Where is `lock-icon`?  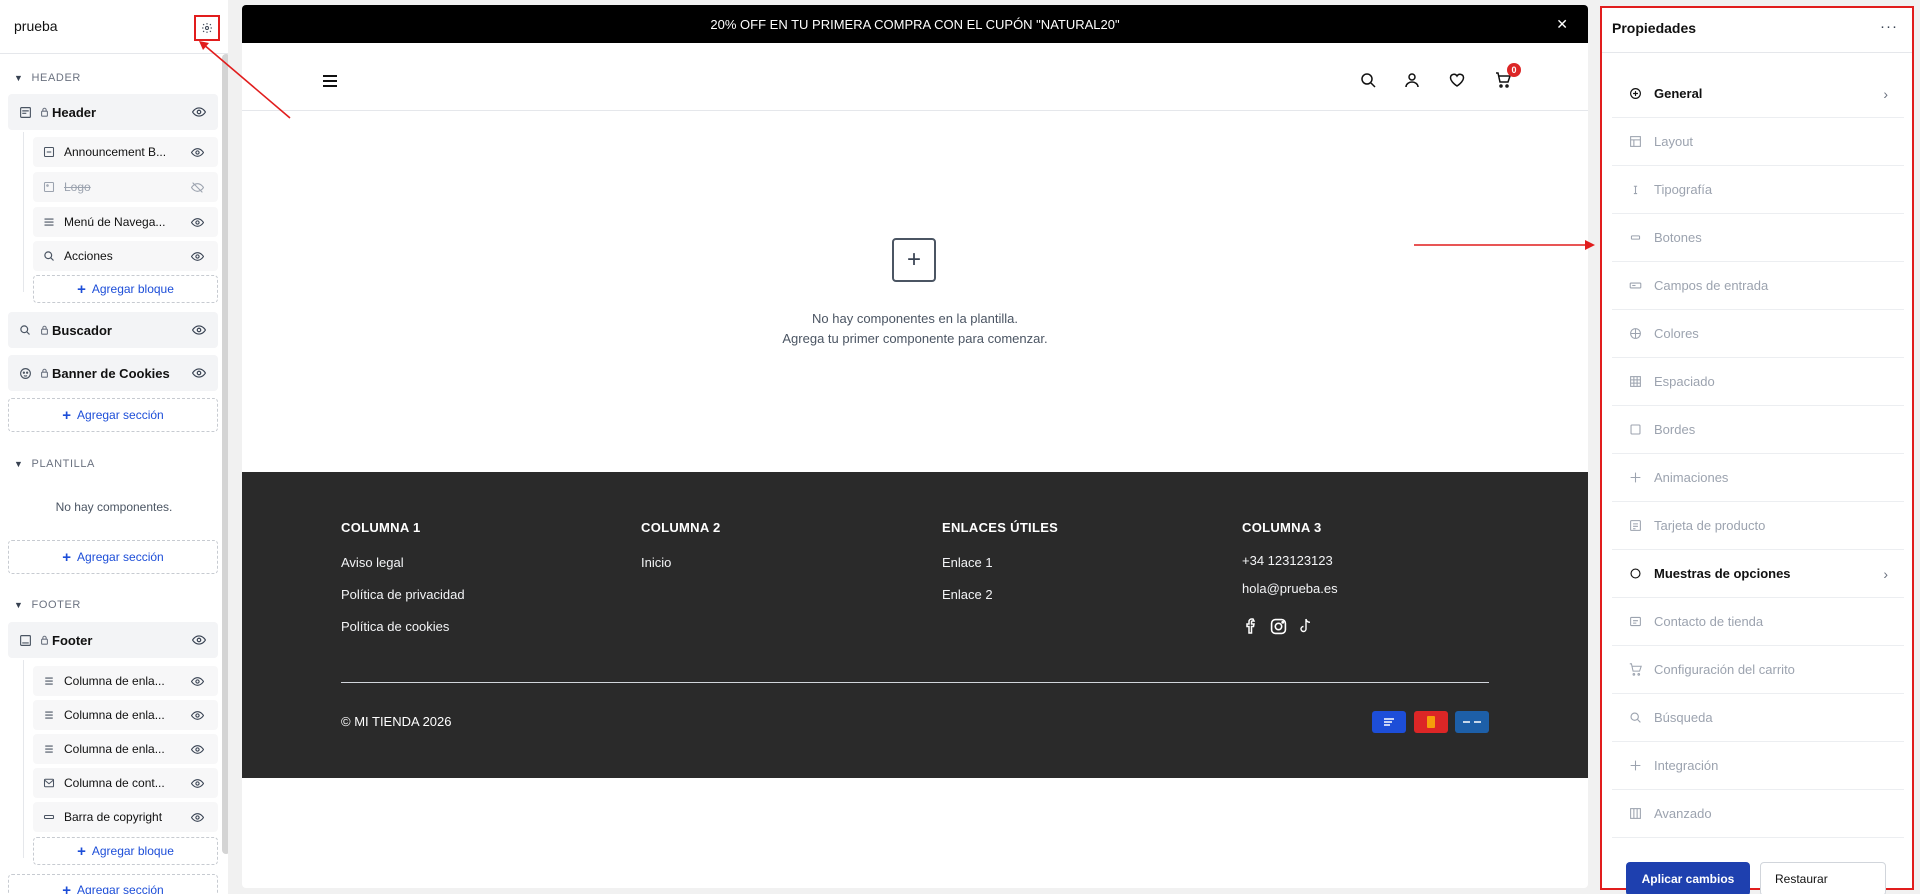
lock-icon is located at coordinates (44, 640).